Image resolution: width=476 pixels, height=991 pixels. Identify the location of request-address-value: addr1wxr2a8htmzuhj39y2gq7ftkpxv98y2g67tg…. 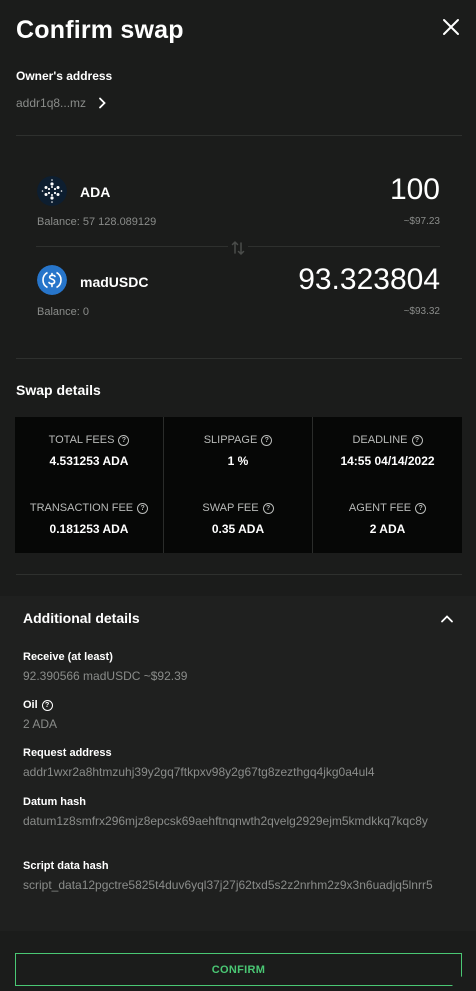
(199, 772).